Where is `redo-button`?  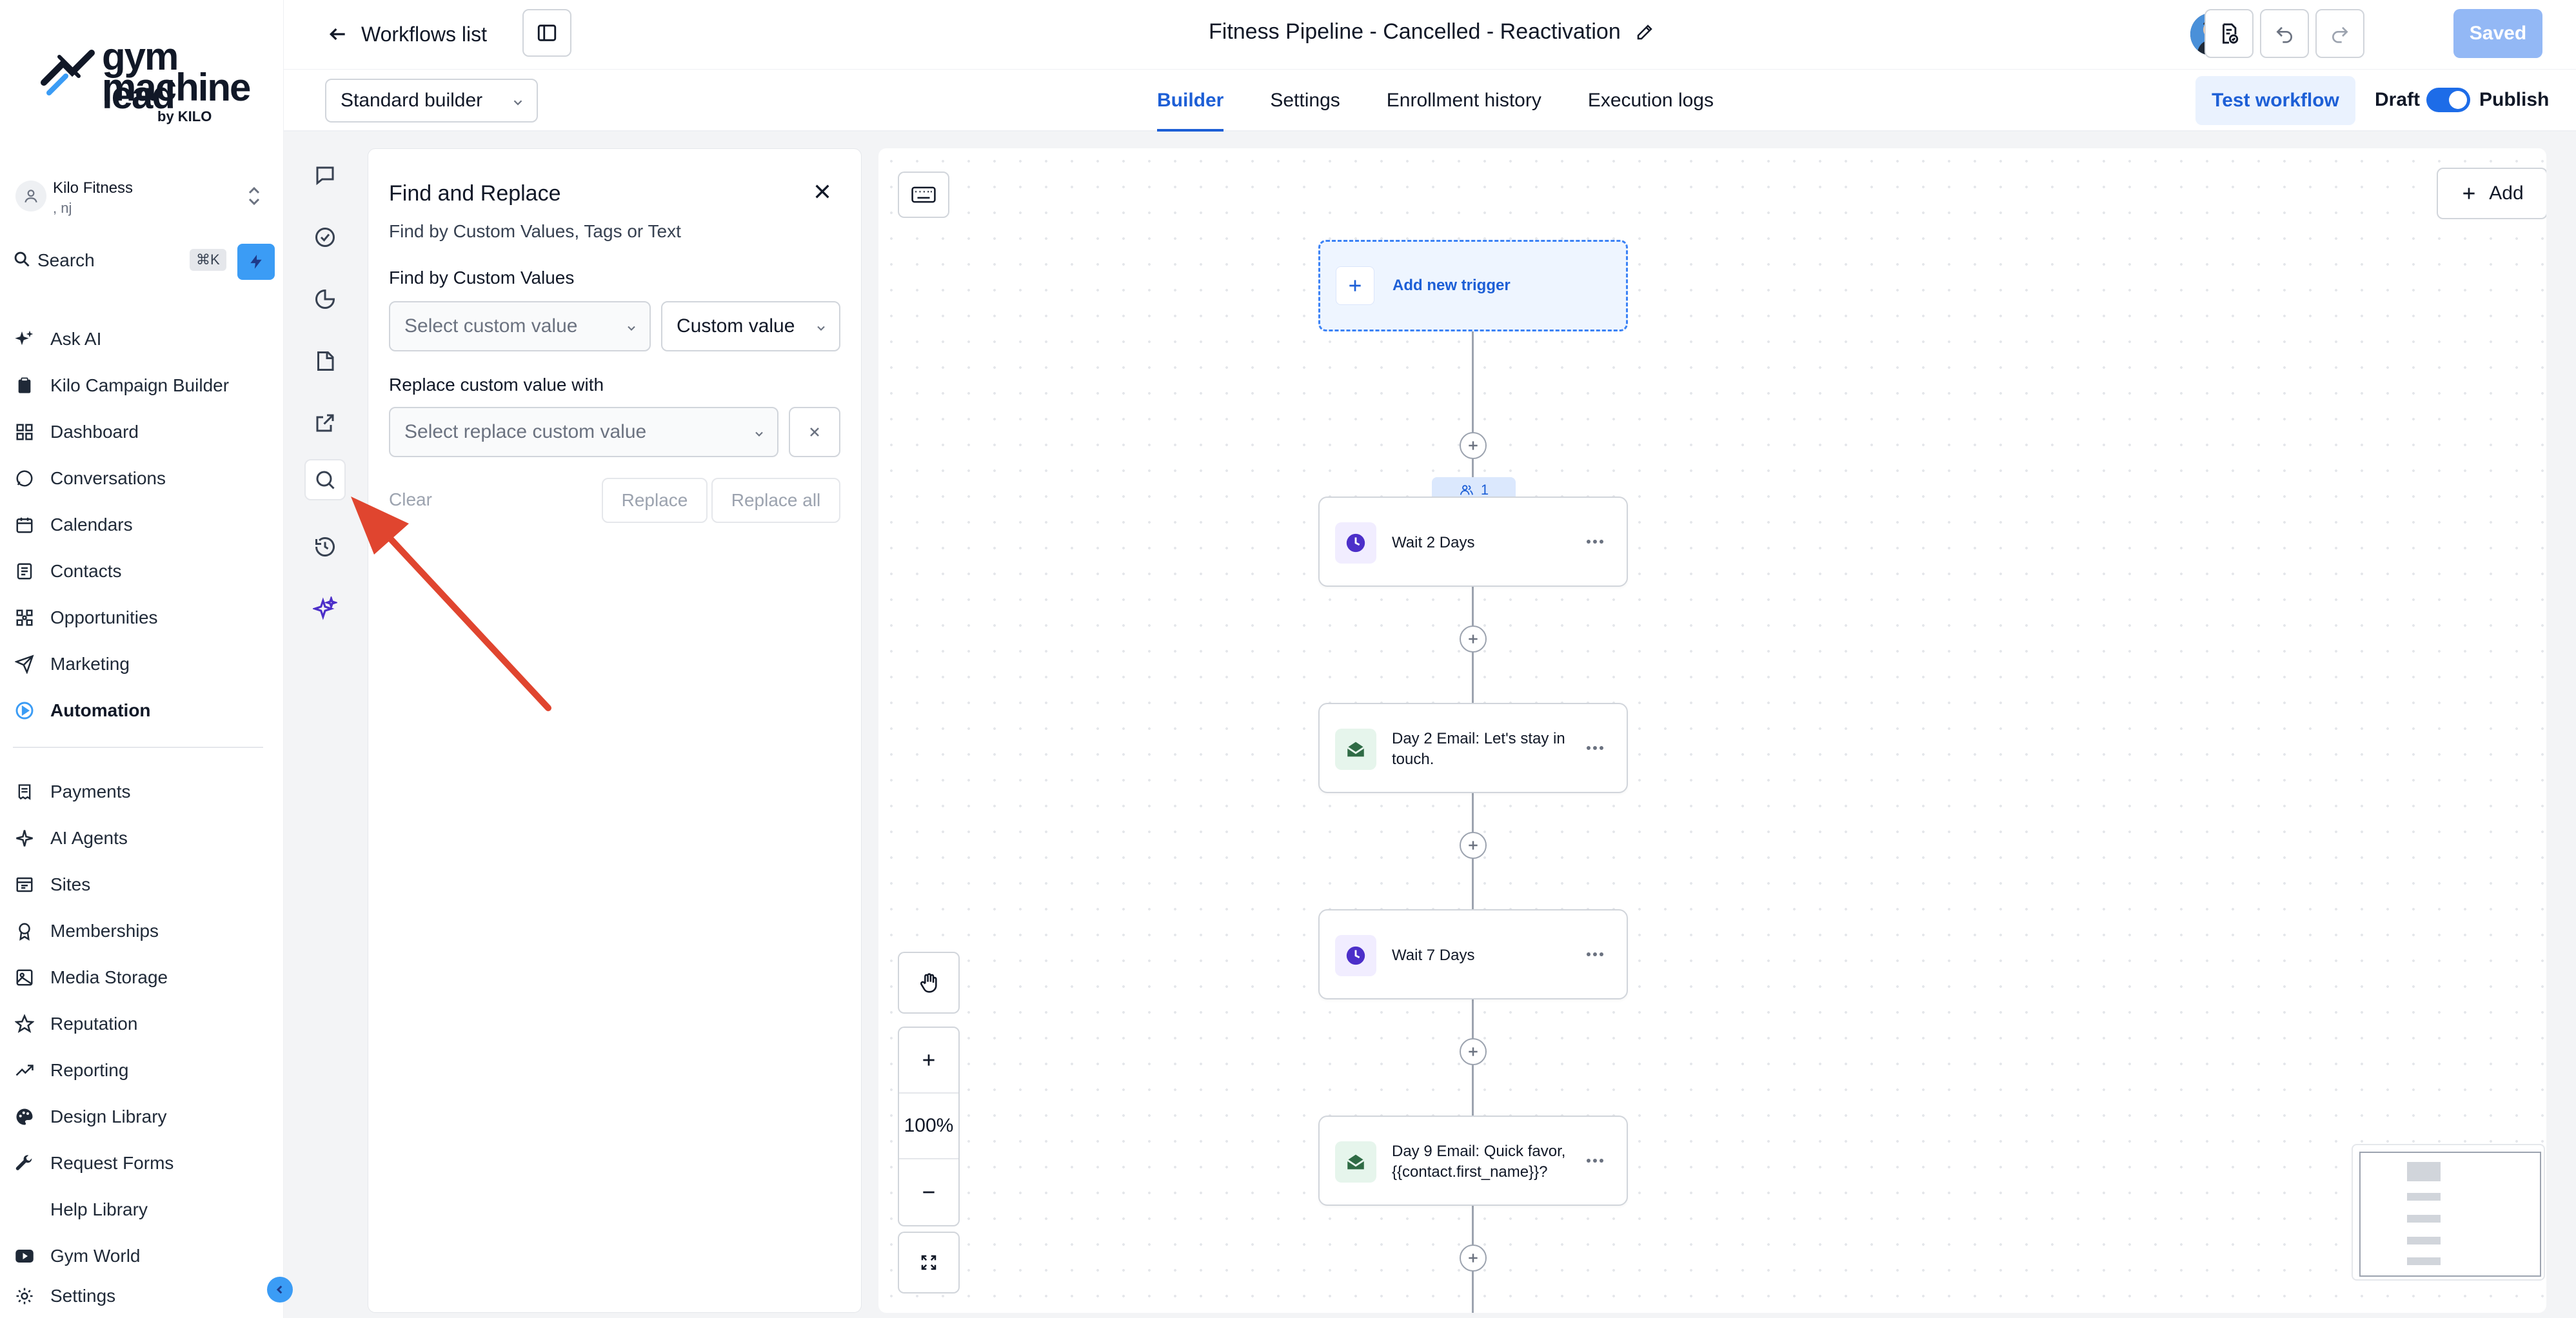 redo-button is located at coordinates (2339, 33).